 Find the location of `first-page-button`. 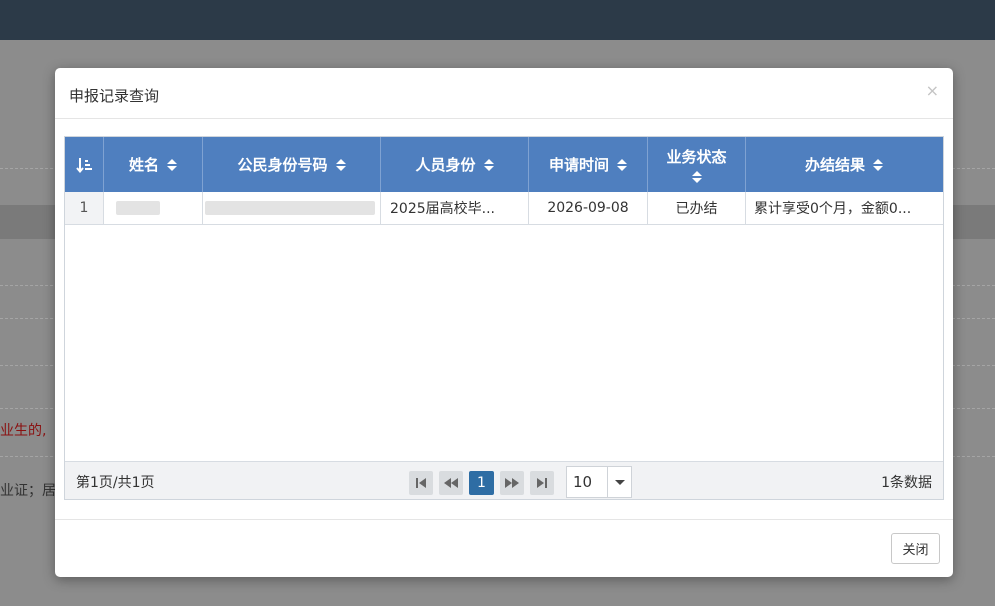

first-page-button is located at coordinates (421, 483).